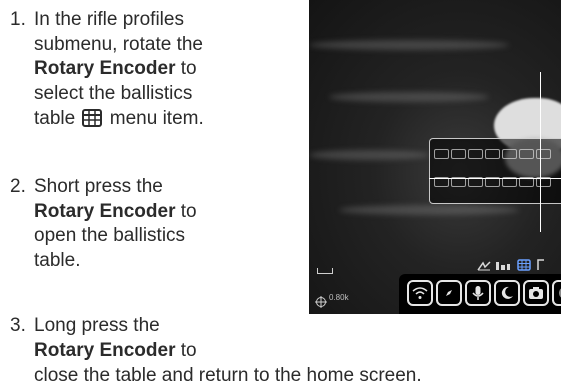  What do you see at coordinates (495, 171) in the screenshot?
I see `ballistics-table` at bounding box center [495, 171].